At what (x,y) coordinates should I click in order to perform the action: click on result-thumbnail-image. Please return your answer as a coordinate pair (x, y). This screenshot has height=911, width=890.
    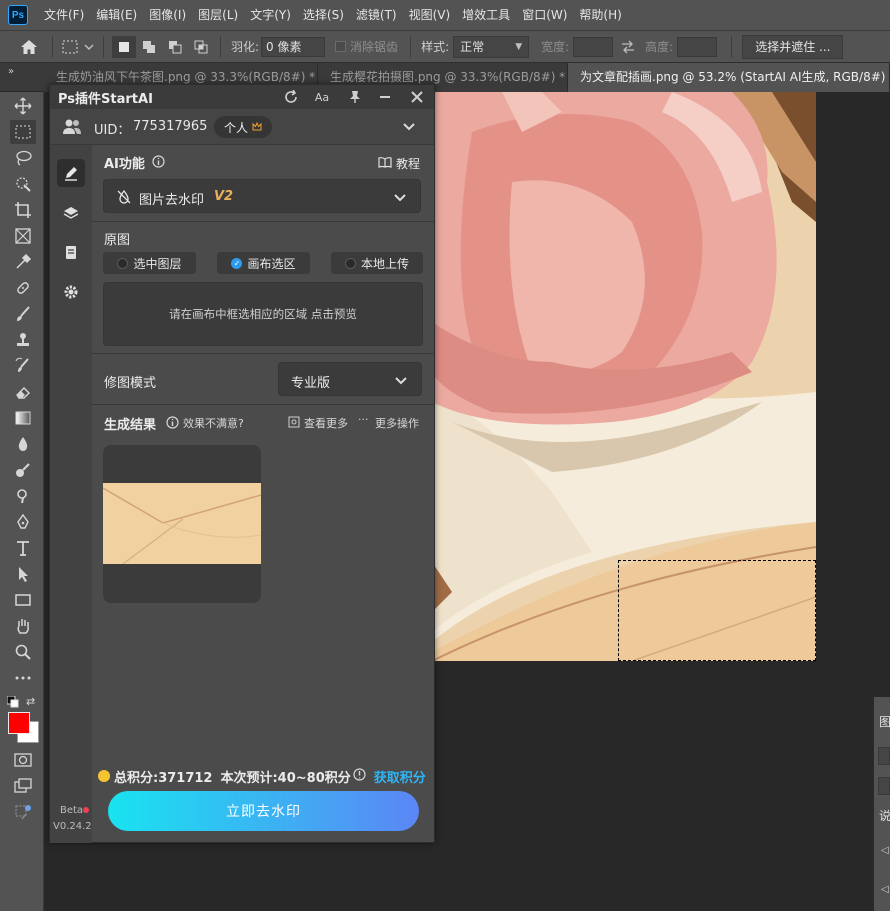
    Looking at the image, I should click on (182, 523).